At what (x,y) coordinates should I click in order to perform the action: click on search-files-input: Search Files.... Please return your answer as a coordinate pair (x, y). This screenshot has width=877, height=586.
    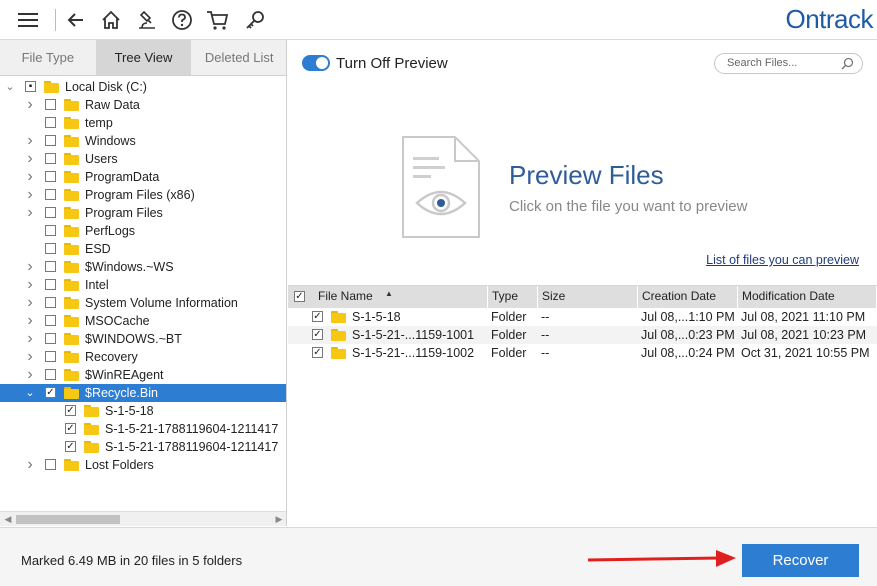
    Looking at the image, I should click on (788, 63).